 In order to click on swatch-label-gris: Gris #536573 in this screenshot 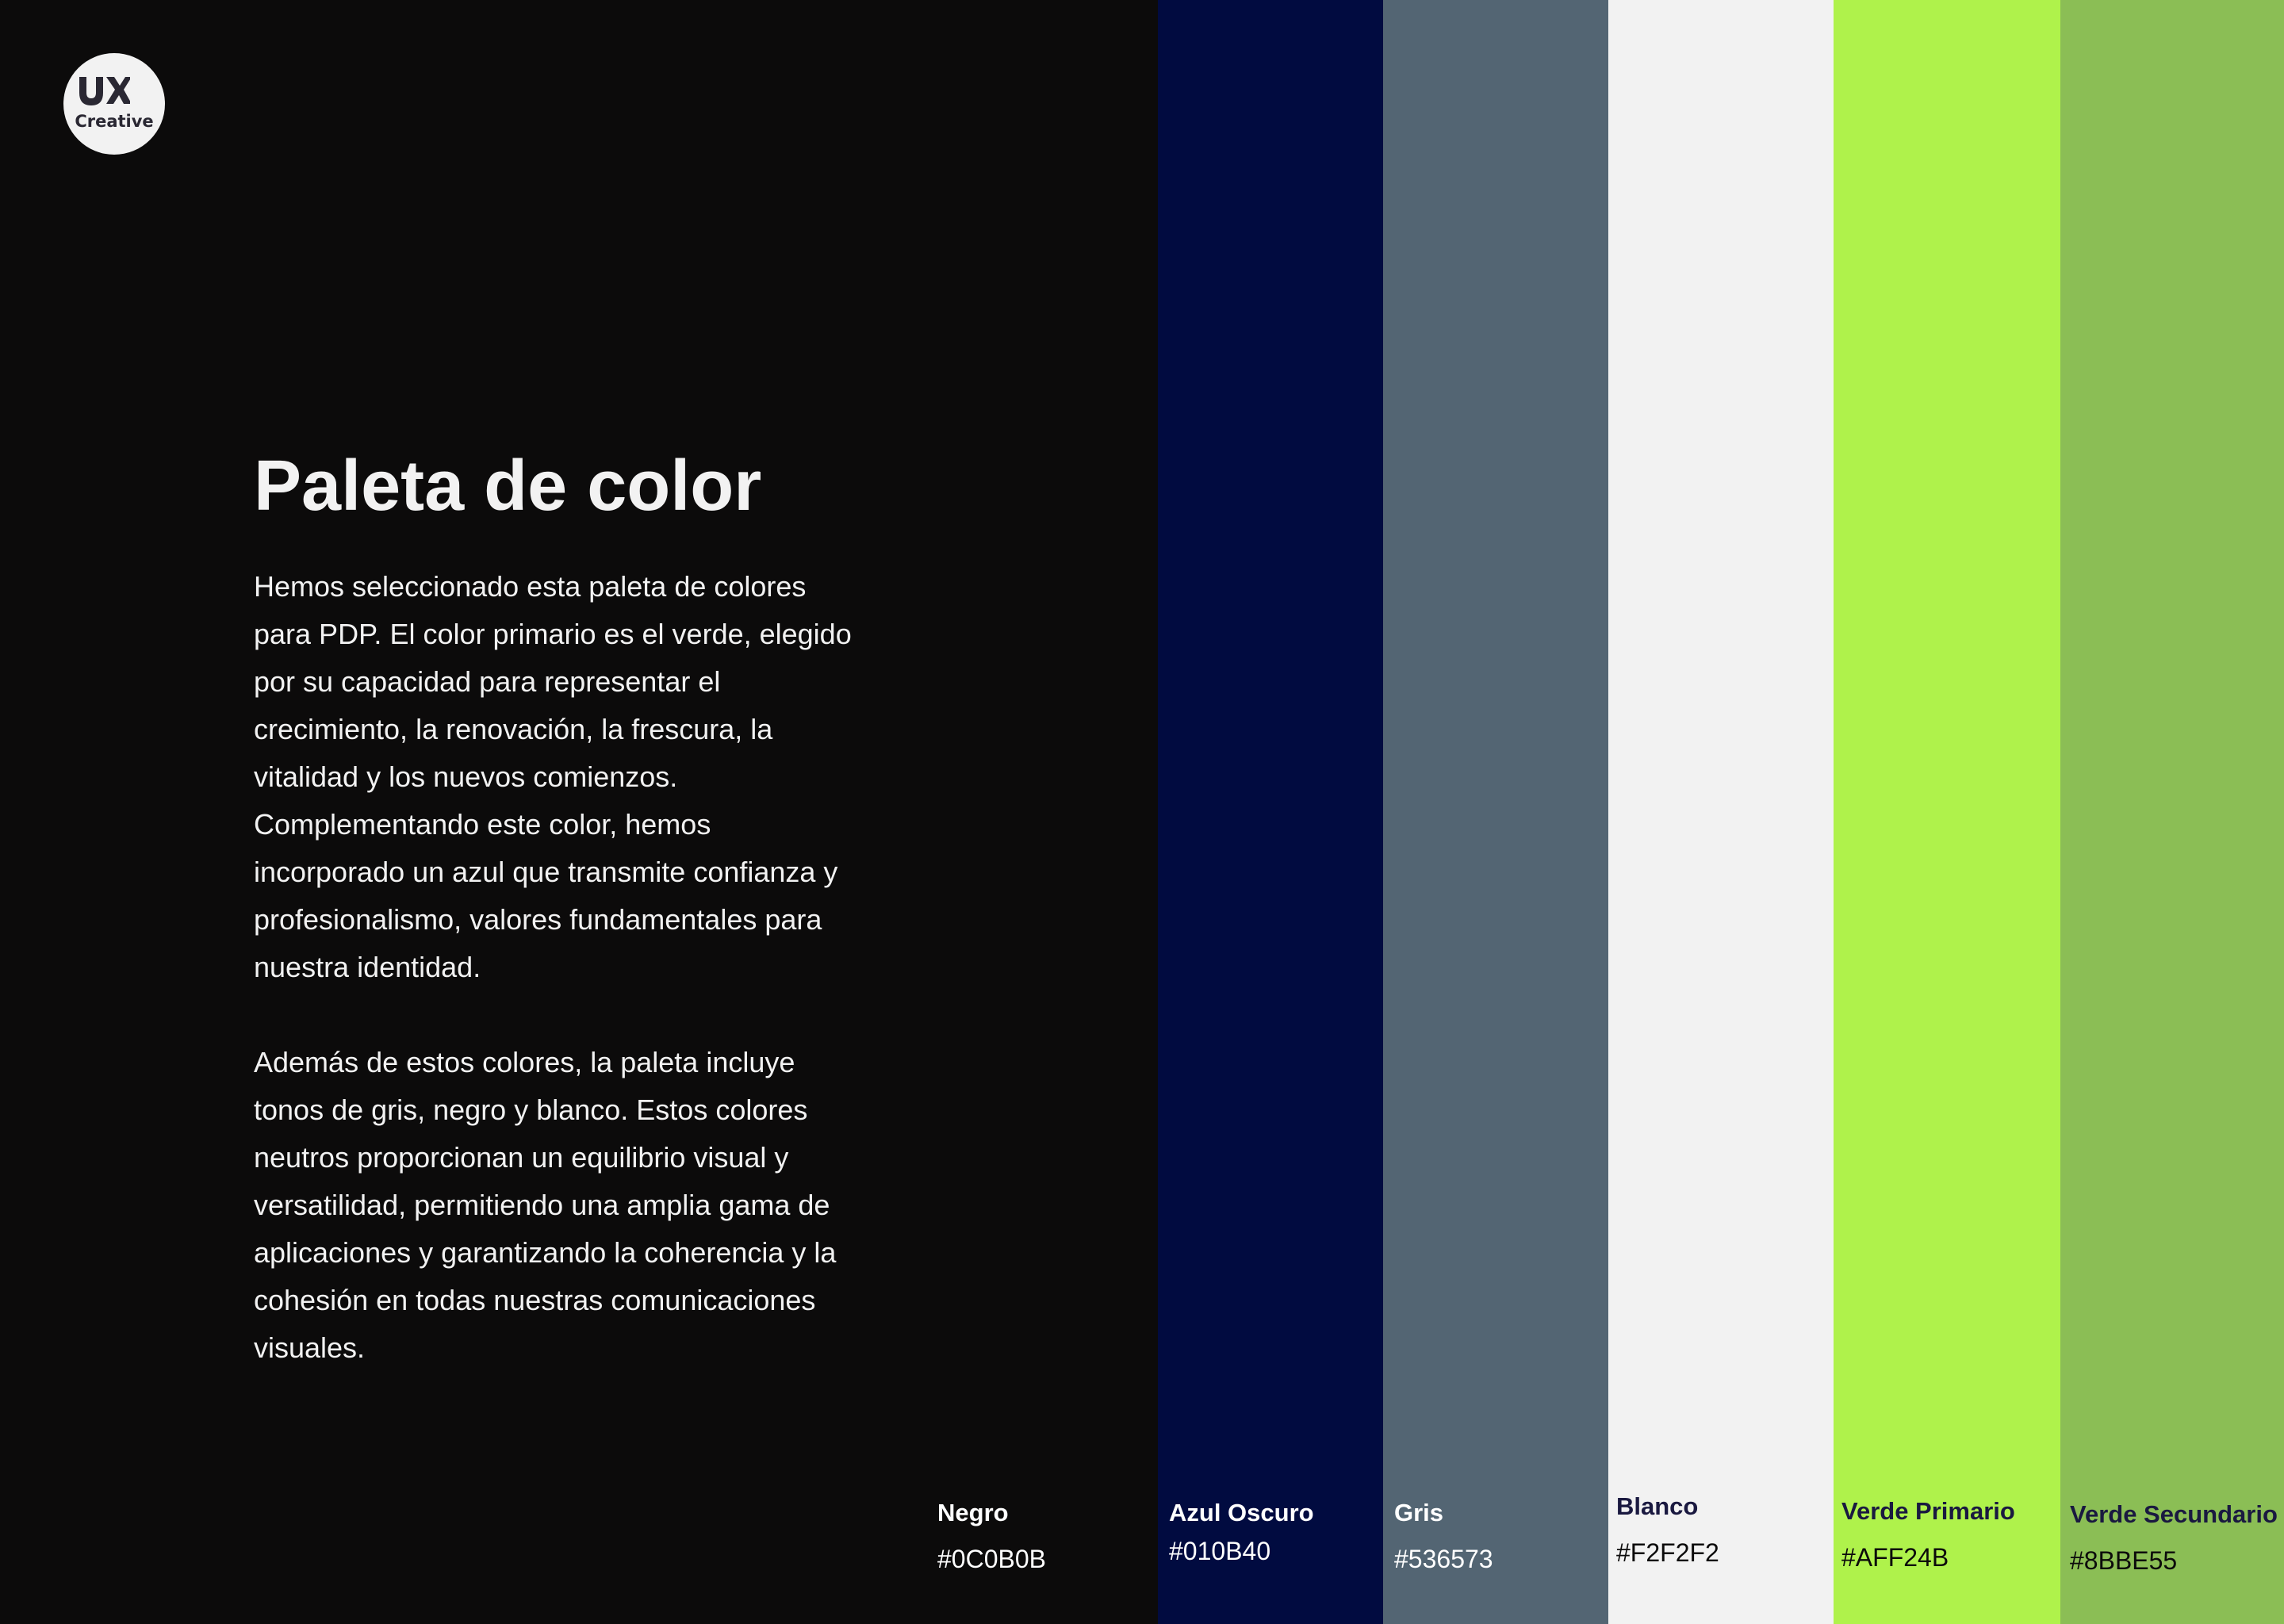, I will do `click(1443, 1536)`.